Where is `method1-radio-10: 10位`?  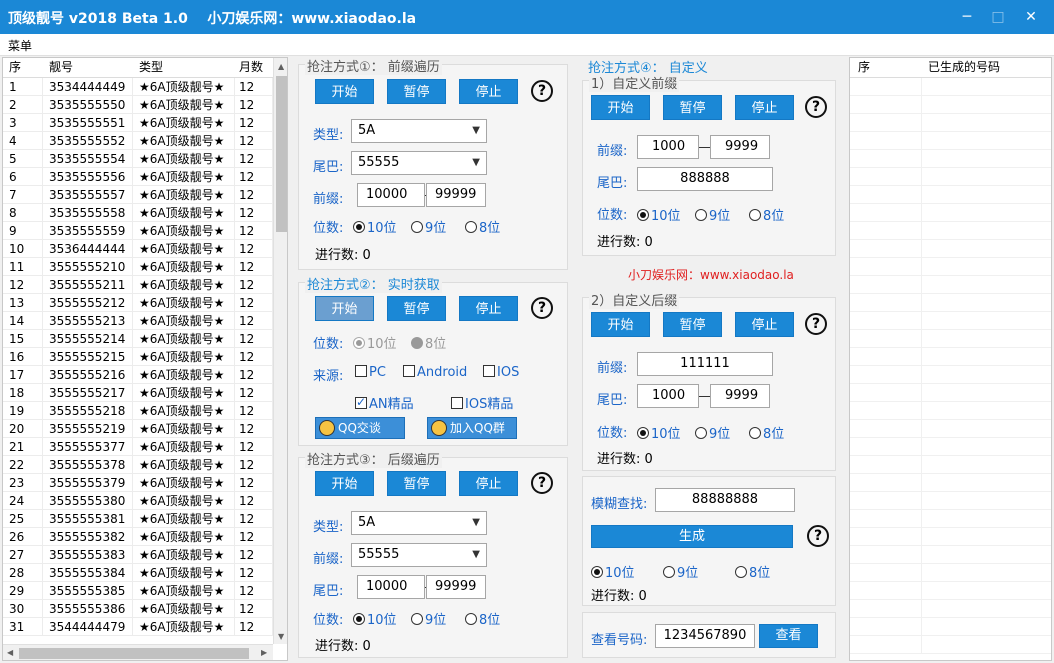 method1-radio-10: 10位 is located at coordinates (375, 226).